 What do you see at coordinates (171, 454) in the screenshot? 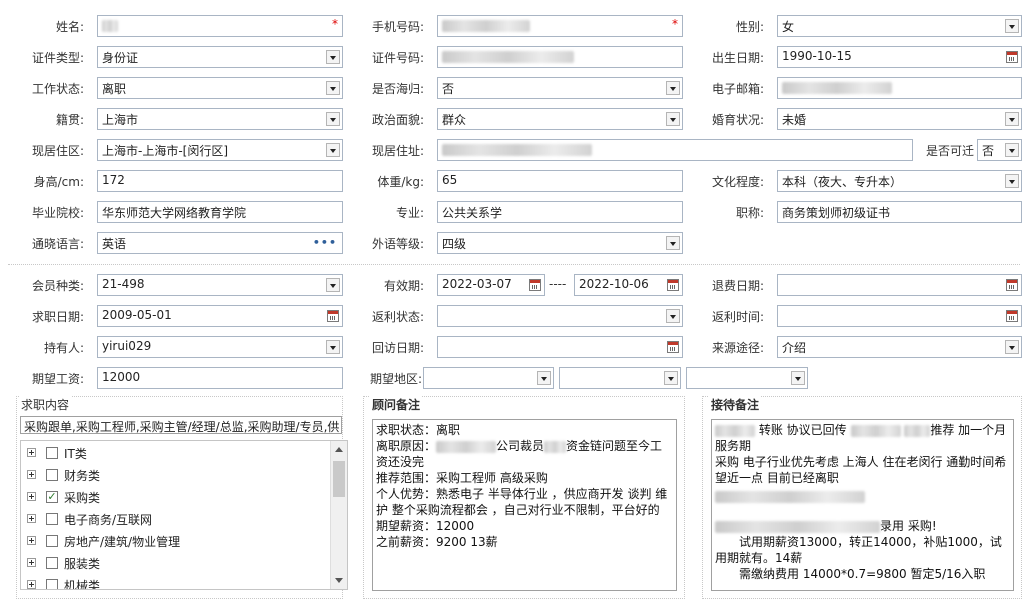
I see `tree-item-it: IT类` at bounding box center [171, 454].